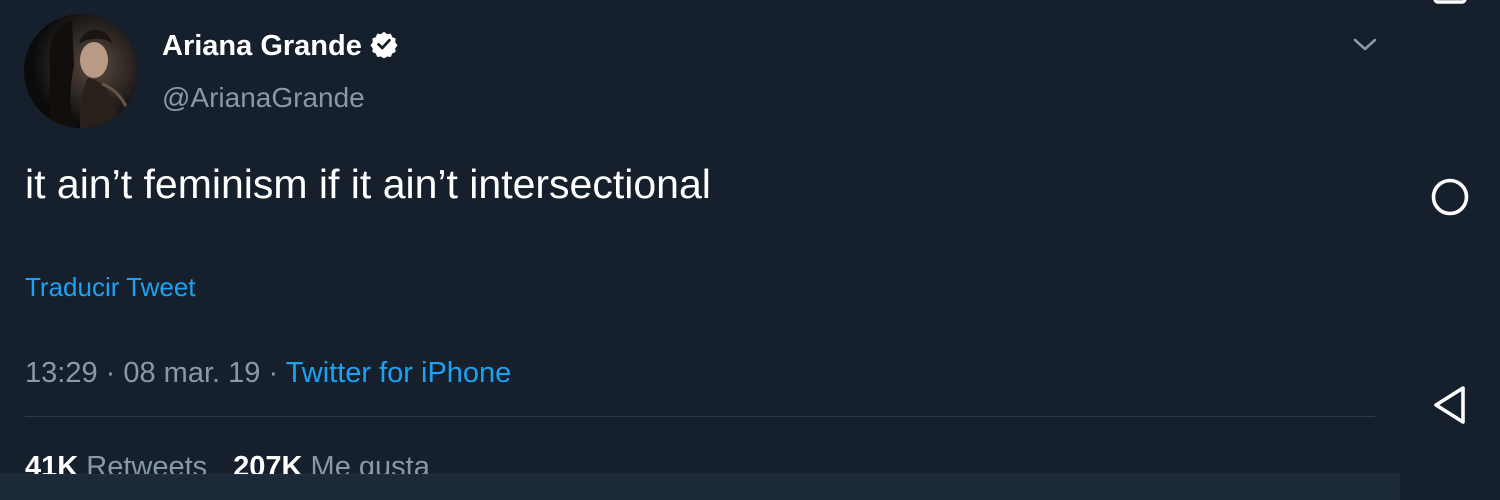 The height and width of the screenshot is (500, 1500). Describe the element at coordinates (262, 46) in the screenshot. I see `display-name-text: Ariana Grande` at that location.